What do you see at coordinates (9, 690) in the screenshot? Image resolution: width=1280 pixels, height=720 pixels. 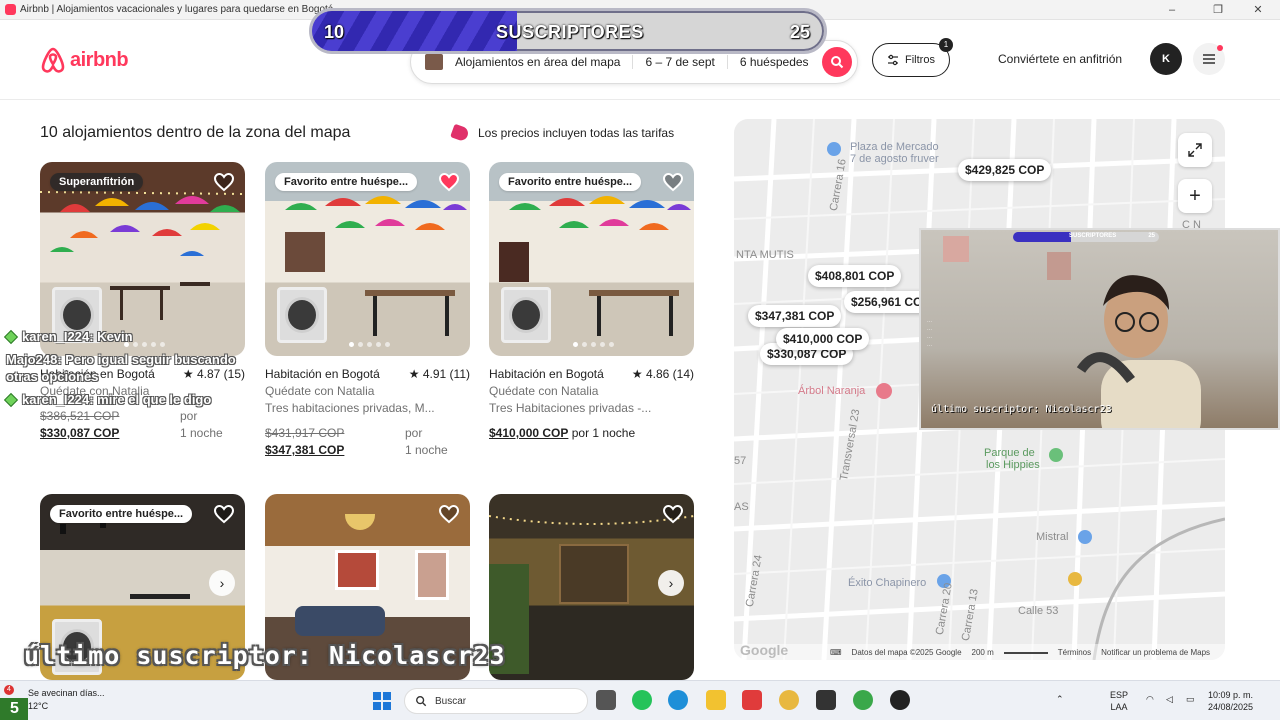 I see `weather-badge: 4` at bounding box center [9, 690].